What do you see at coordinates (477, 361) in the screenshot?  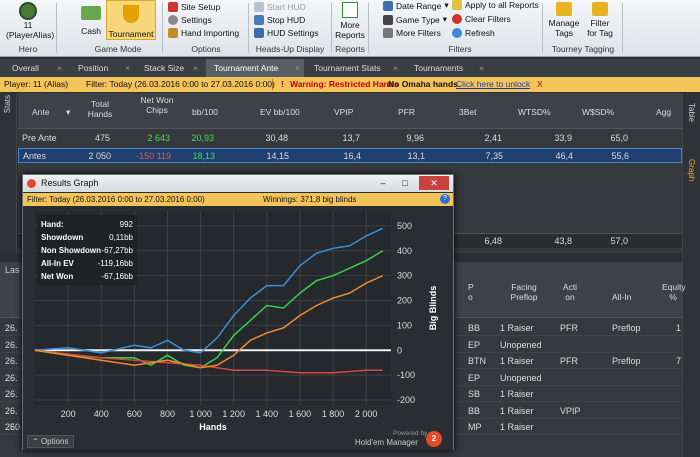 I see `hand-position: BTN` at bounding box center [477, 361].